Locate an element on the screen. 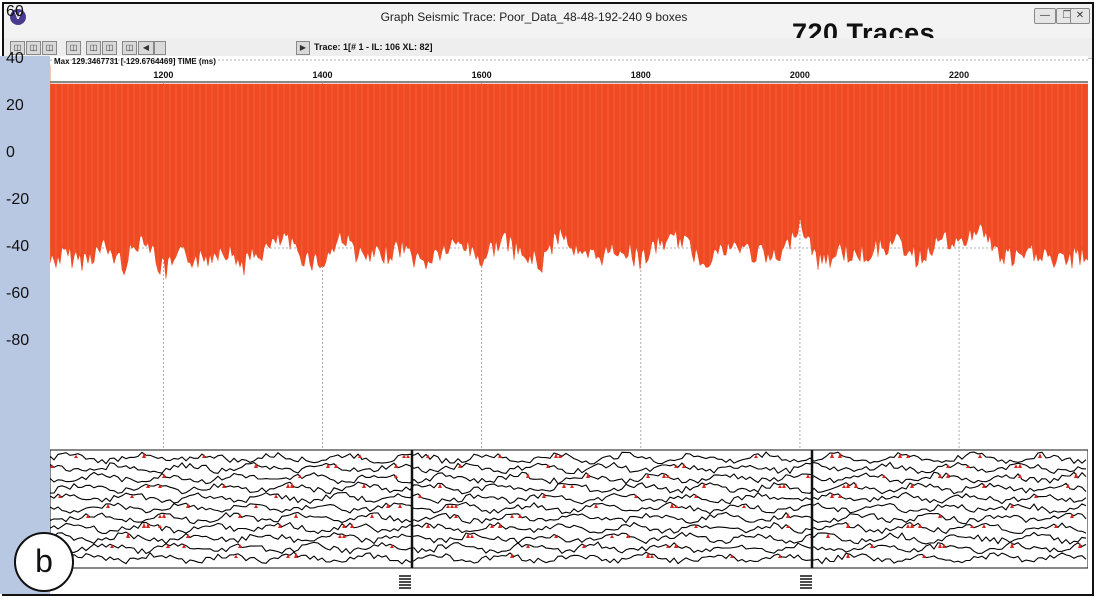 This screenshot has height=600, width=1100. play-icon: ▶ is located at coordinates (303, 48).